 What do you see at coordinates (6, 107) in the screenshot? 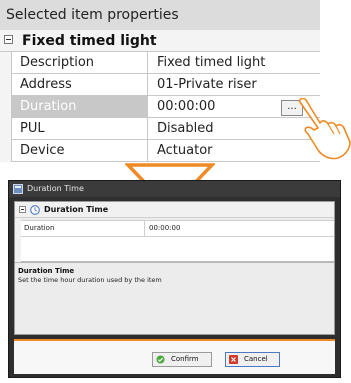
I see `grid-indent-strip` at bounding box center [6, 107].